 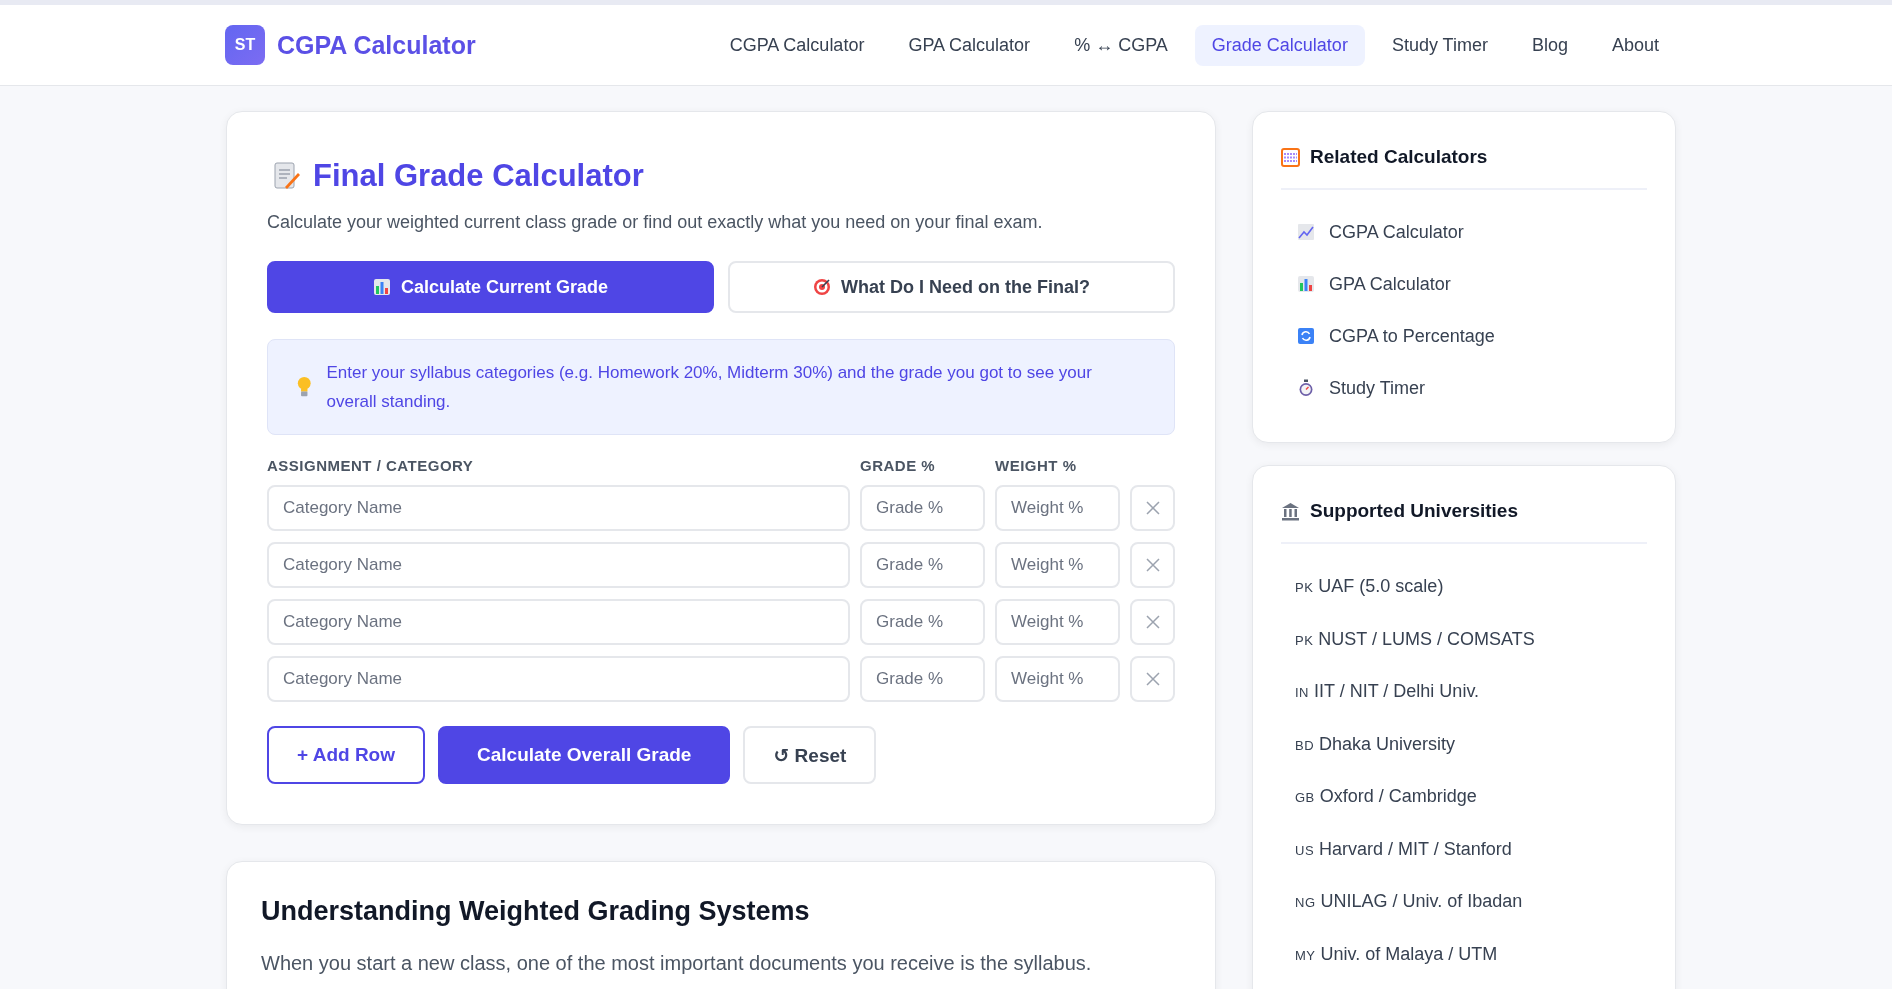 What do you see at coordinates (478, 176) in the screenshot?
I see `page-title: Final Grade Calculator` at bounding box center [478, 176].